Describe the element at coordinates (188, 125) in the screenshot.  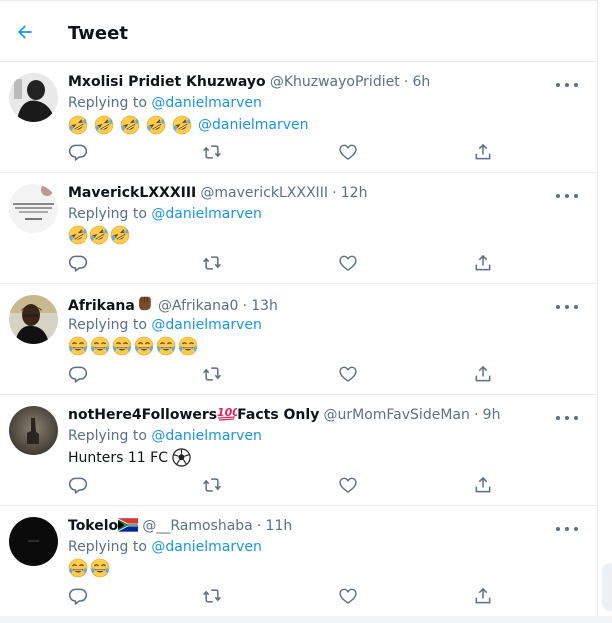
I see `tweet-text: @danielmarven` at that location.